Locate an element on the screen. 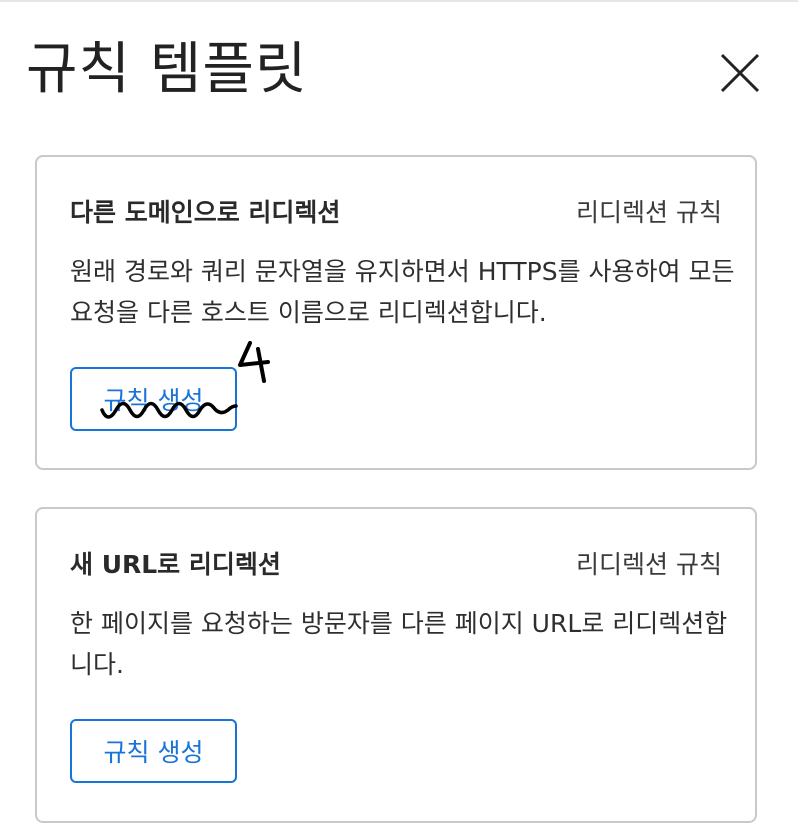 This screenshot has height=838, width=798. close-button is located at coordinates (740, 73).